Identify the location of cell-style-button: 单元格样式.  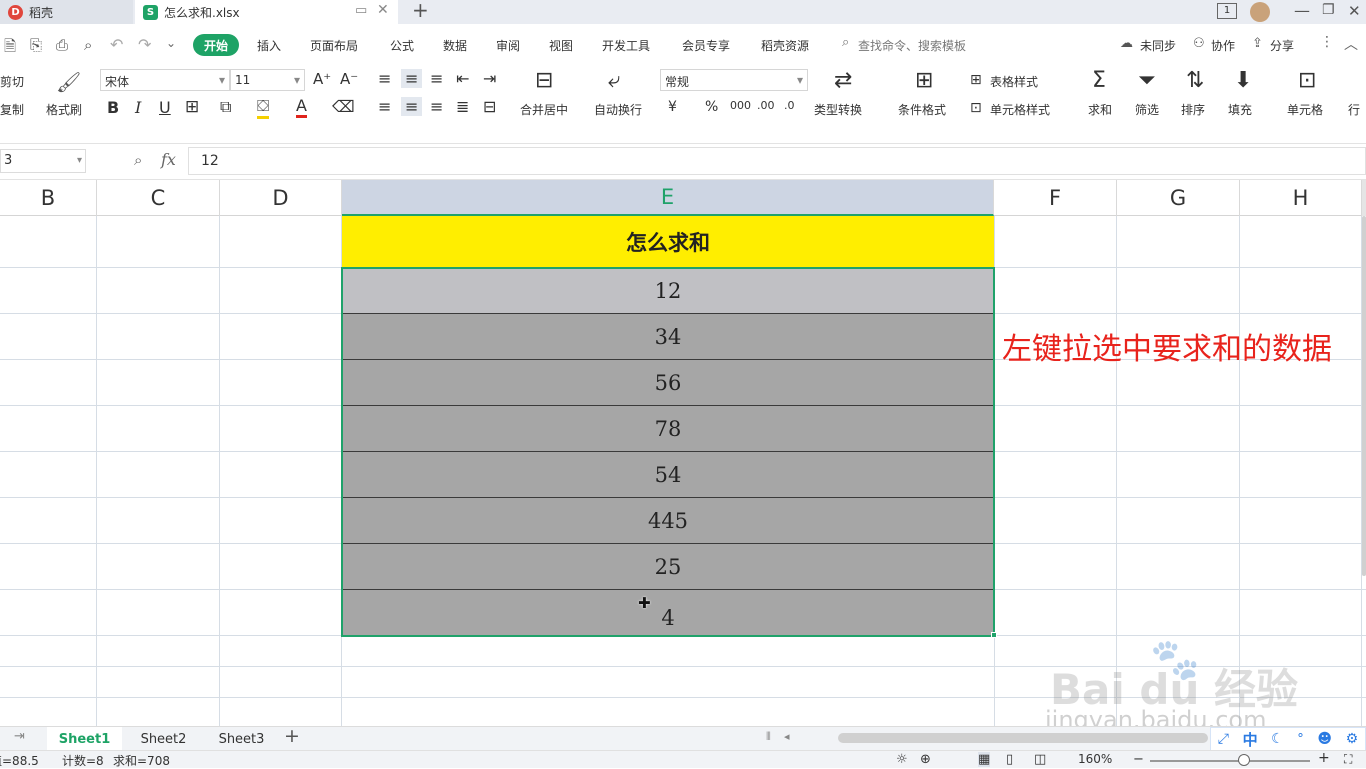
(1020, 109).